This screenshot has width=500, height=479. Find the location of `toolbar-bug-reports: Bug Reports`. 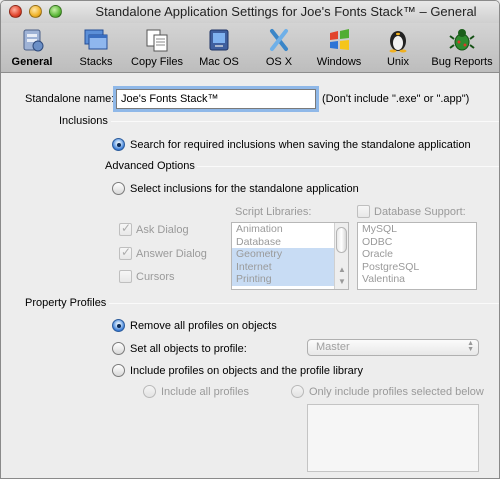

toolbar-bug-reports: Bug Reports is located at coordinates (462, 47).